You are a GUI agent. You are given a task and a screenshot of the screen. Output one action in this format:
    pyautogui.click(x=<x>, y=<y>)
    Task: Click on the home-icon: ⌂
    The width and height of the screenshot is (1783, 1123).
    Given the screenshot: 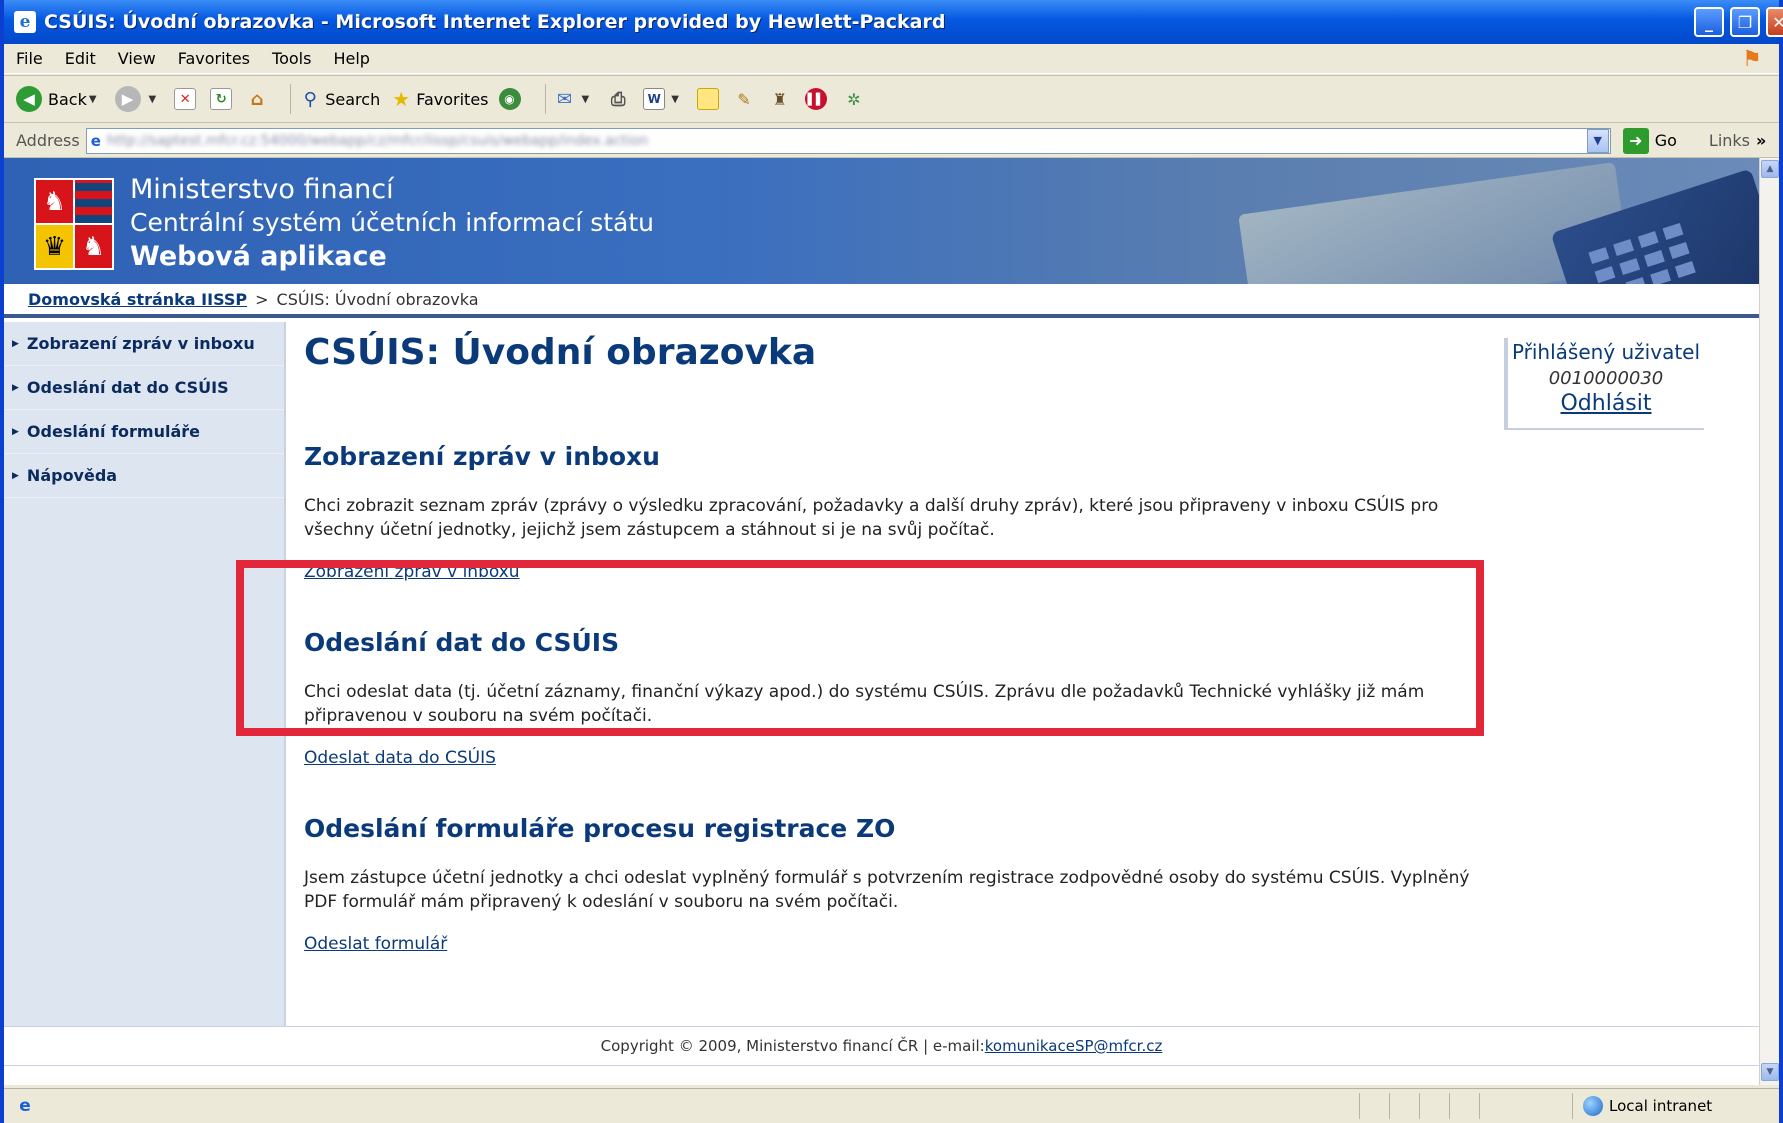 What is the action you would take?
    pyautogui.click(x=257, y=99)
    